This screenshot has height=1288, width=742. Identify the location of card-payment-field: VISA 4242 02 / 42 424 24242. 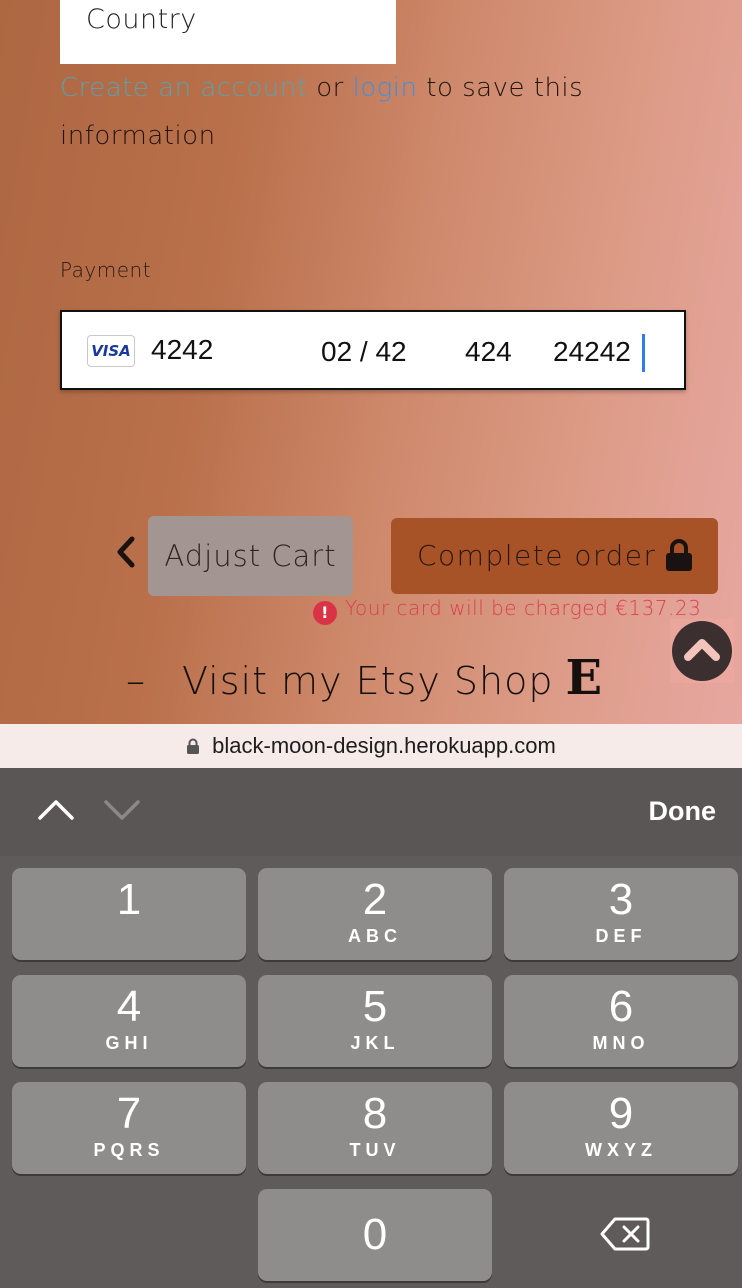
(373, 350).